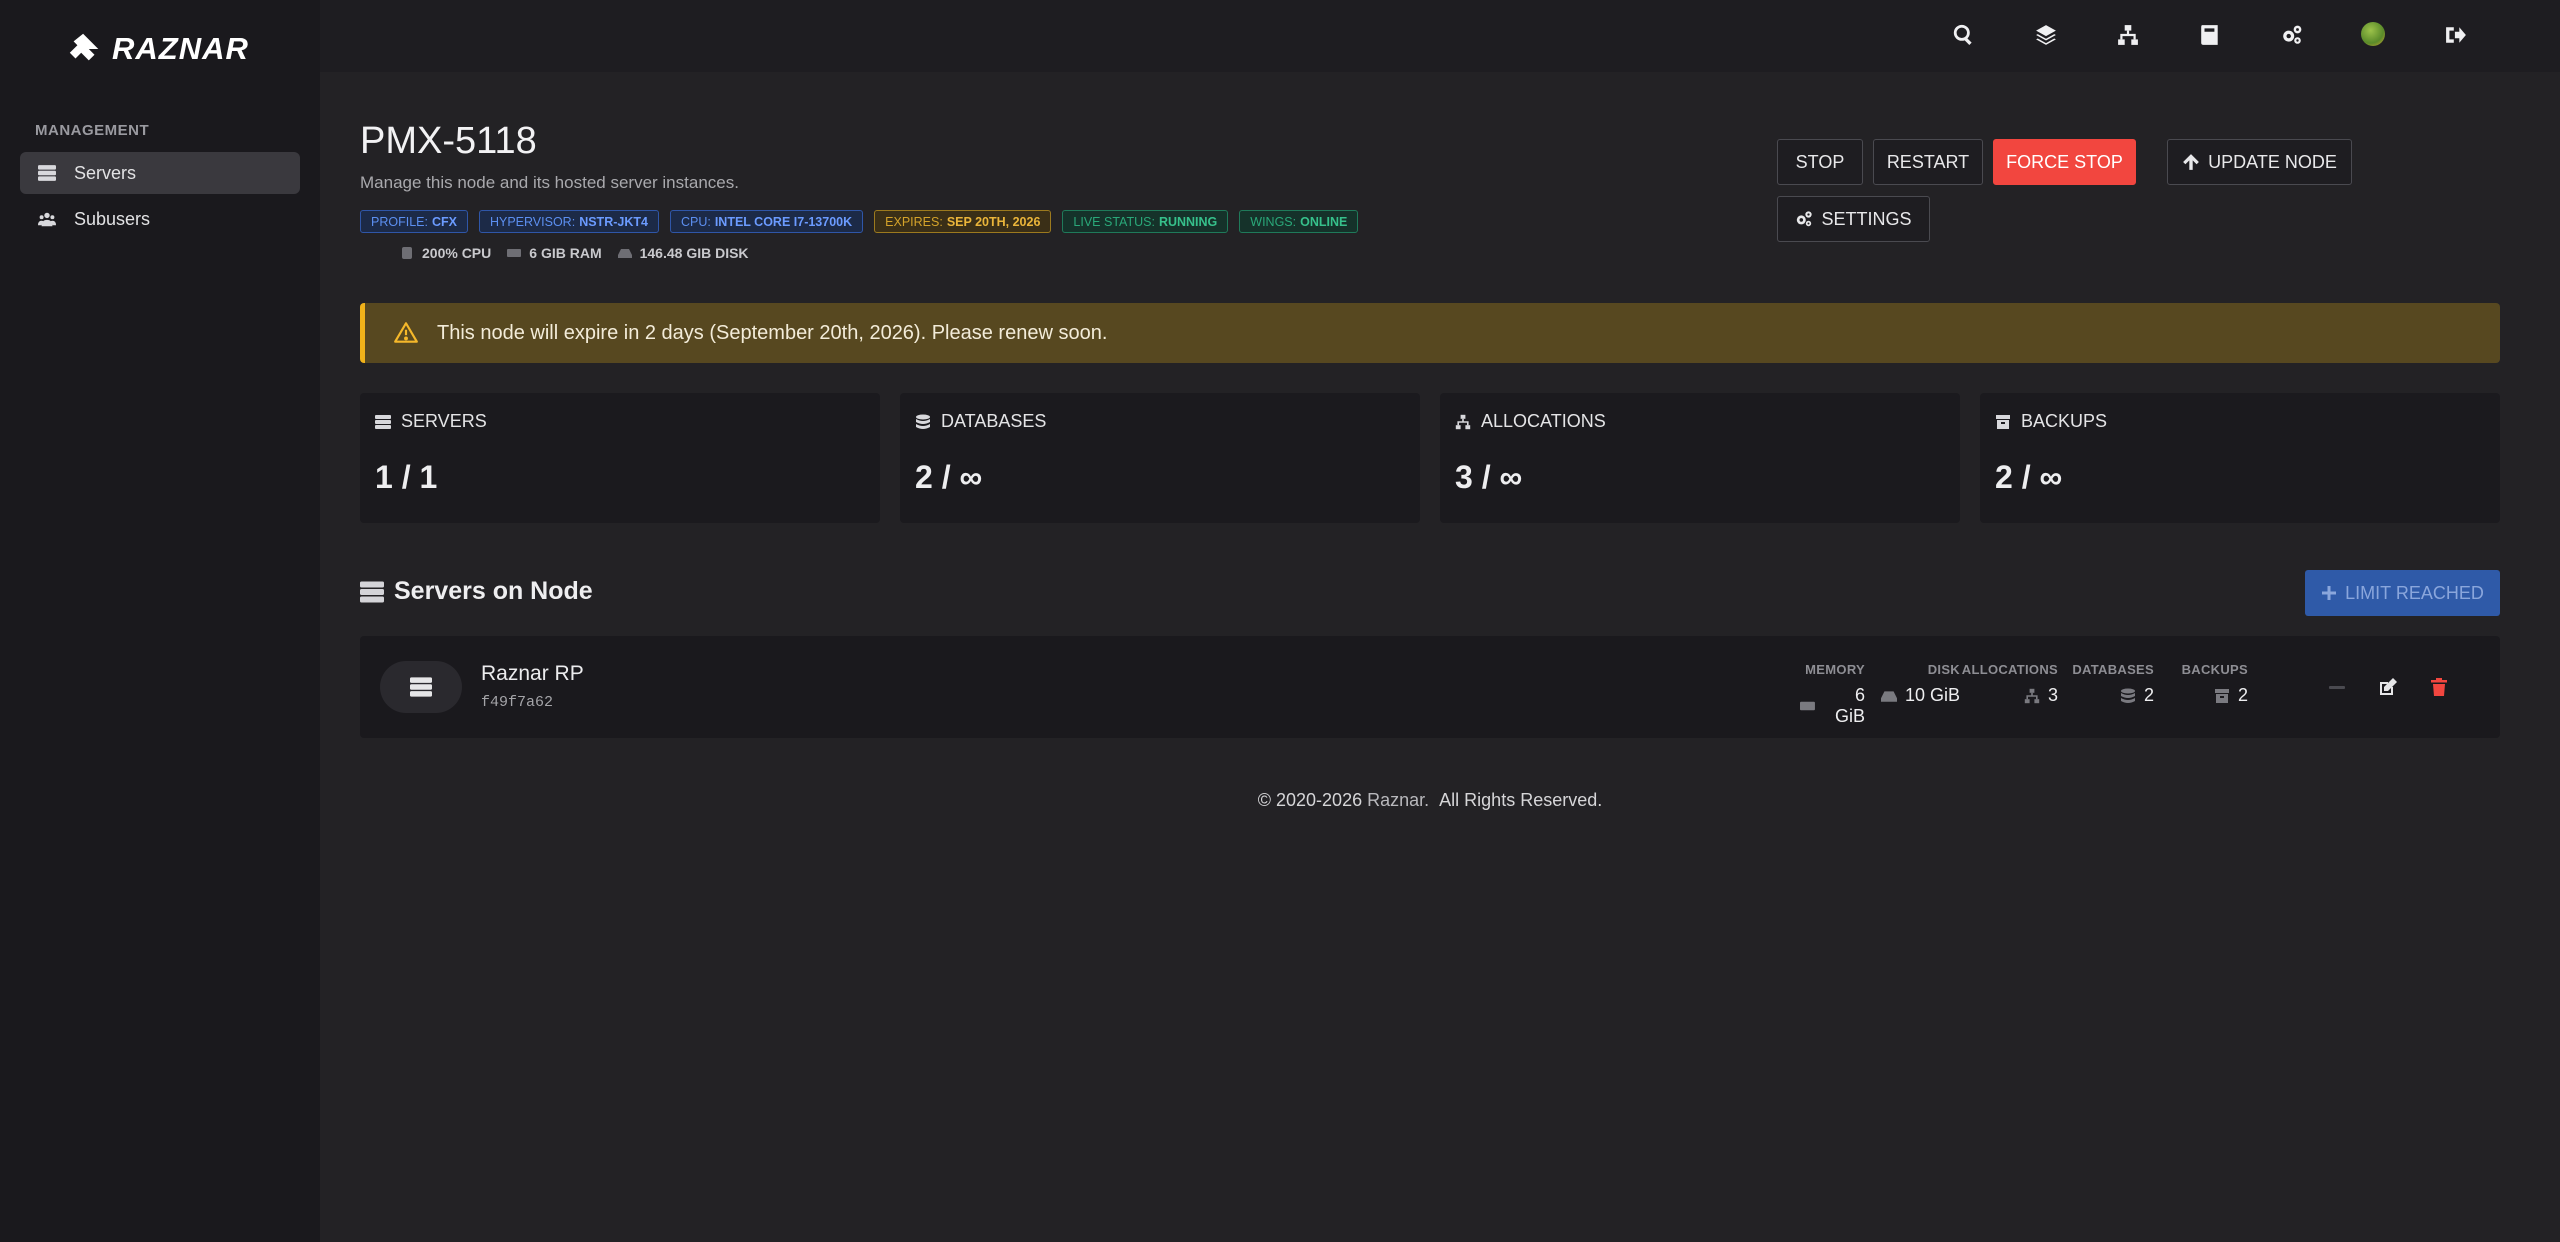 The image size is (2560, 1242). I want to click on badge-value: NSTR-JKT4, so click(613, 221).